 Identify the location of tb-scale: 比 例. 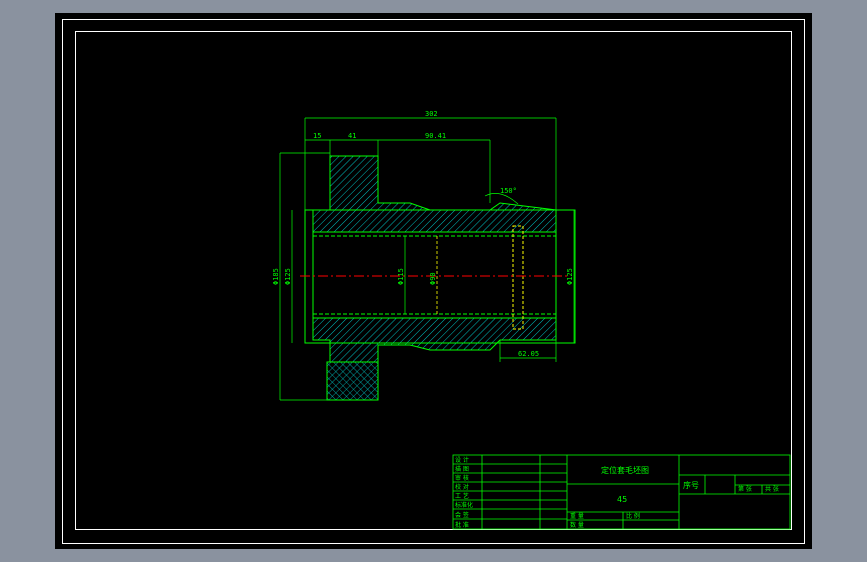
(633, 516).